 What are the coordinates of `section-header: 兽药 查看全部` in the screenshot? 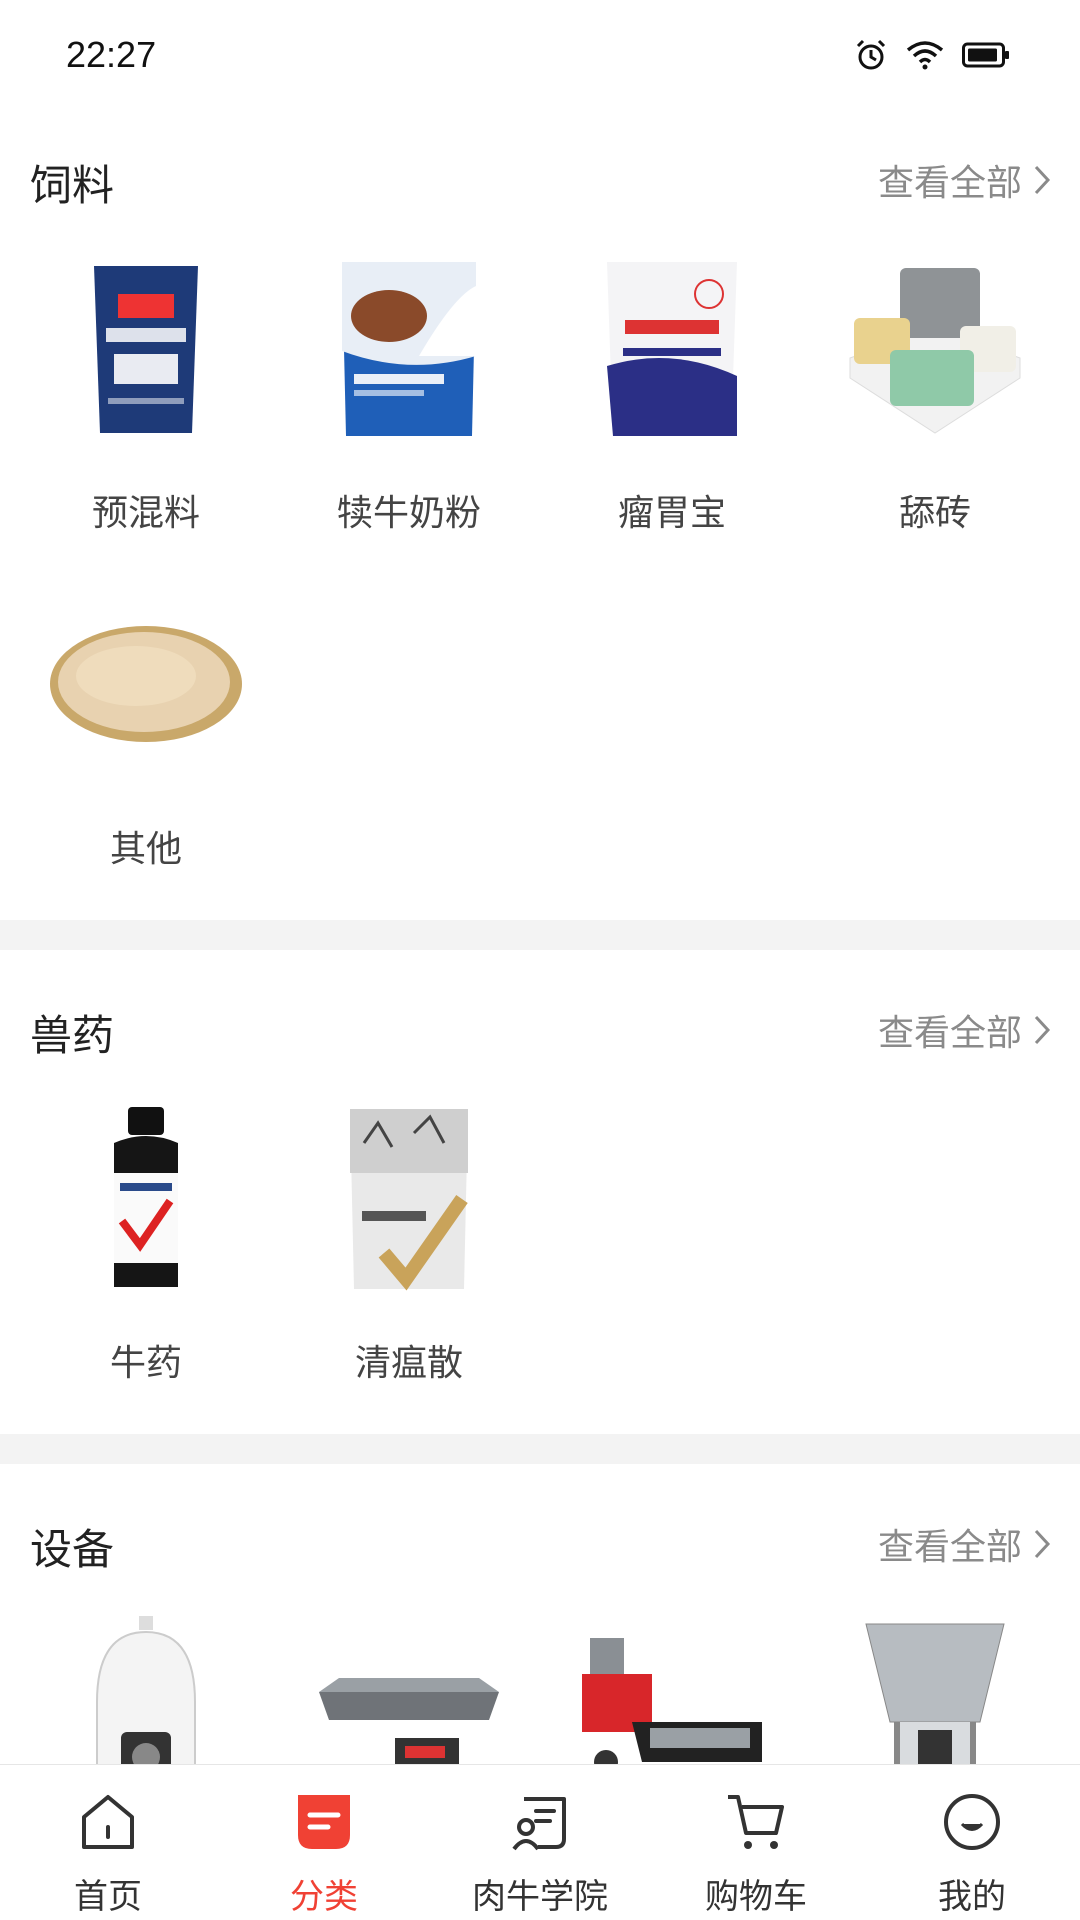 It's located at (540, 1025).